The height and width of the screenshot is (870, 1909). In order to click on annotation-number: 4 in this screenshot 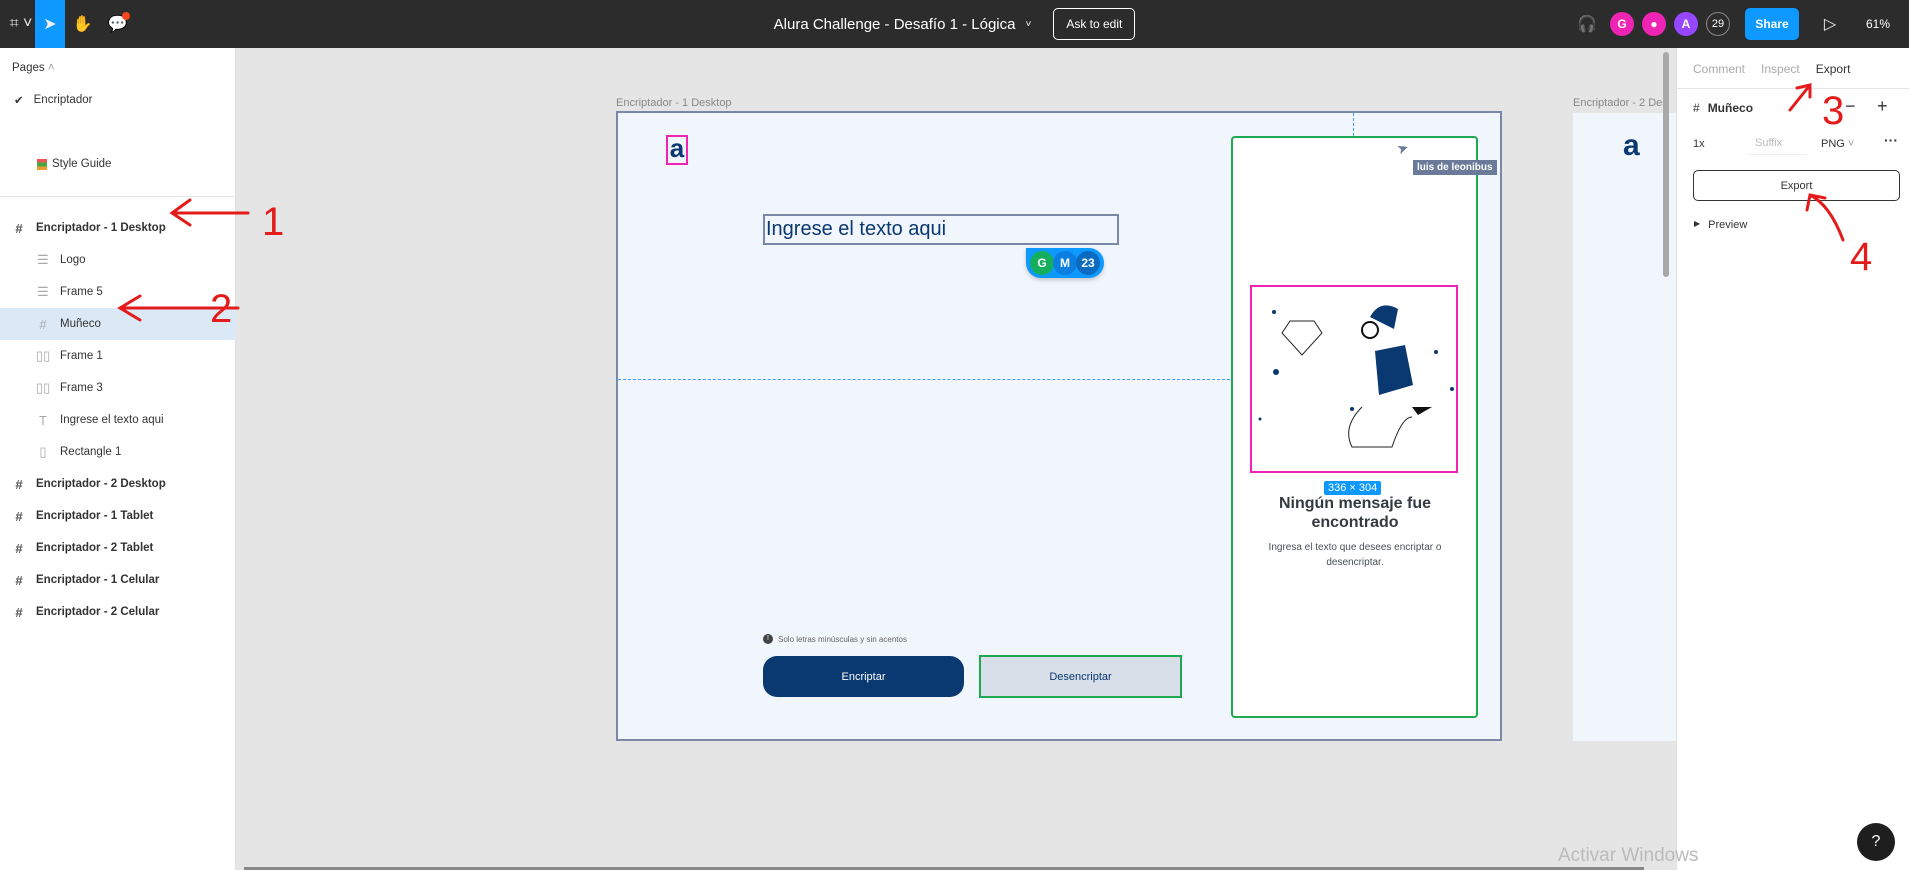, I will do `click(1861, 257)`.